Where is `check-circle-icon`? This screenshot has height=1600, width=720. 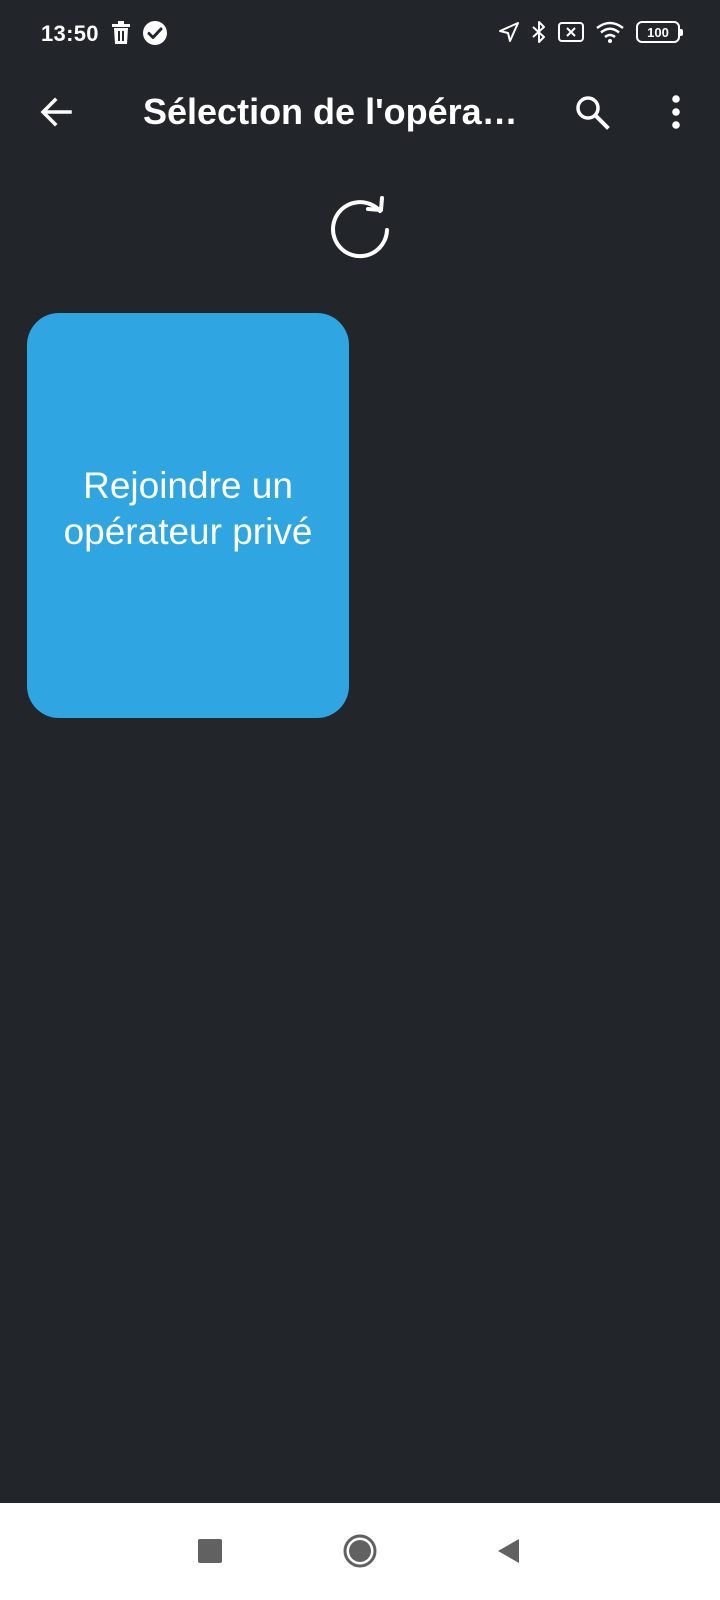 check-circle-icon is located at coordinates (155, 33).